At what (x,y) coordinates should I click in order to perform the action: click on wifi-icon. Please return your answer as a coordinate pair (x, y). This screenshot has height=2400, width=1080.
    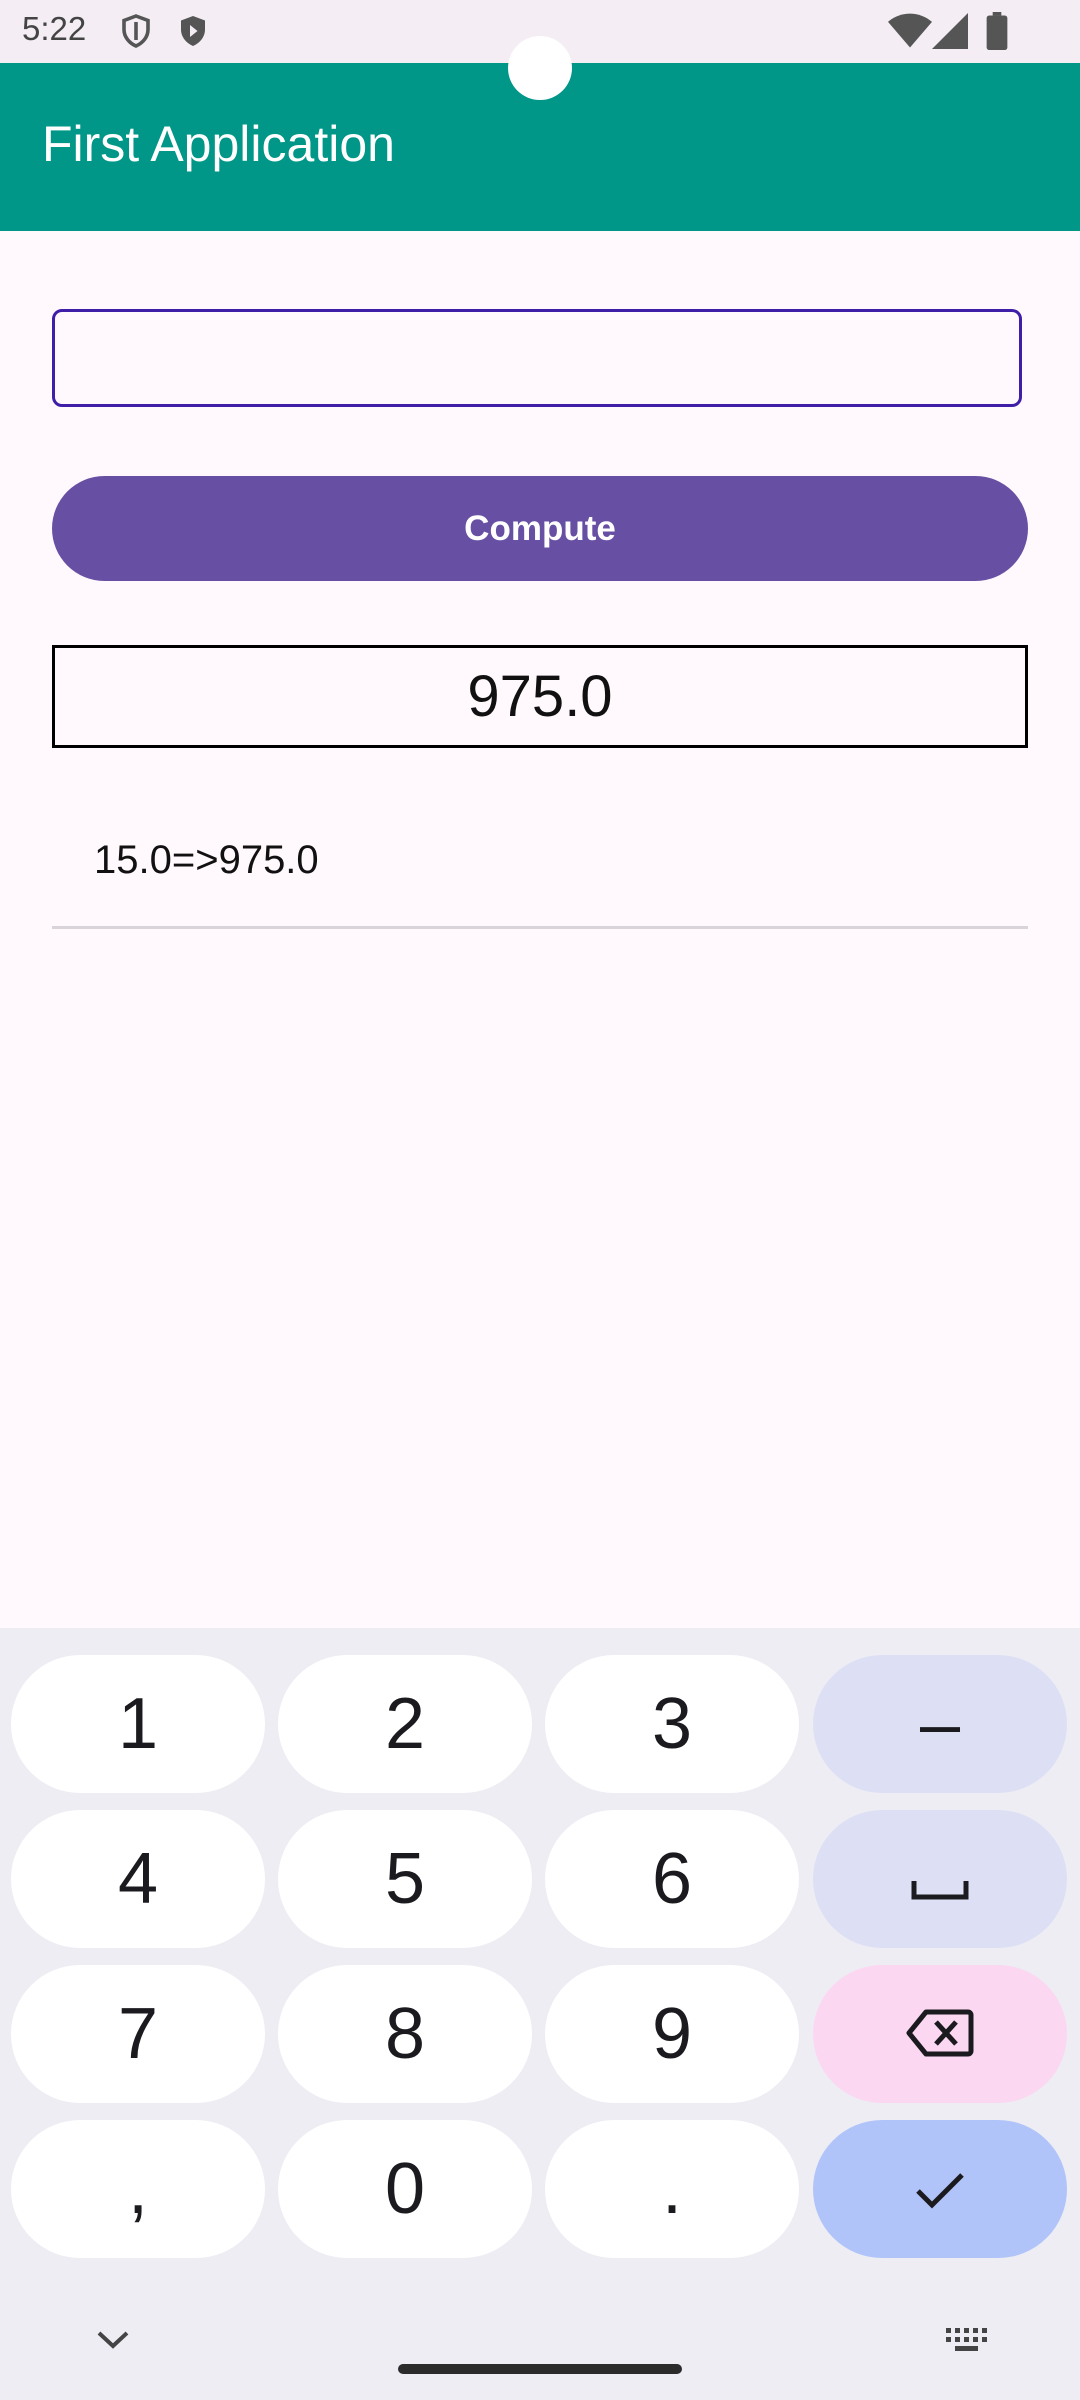
    Looking at the image, I should click on (910, 33).